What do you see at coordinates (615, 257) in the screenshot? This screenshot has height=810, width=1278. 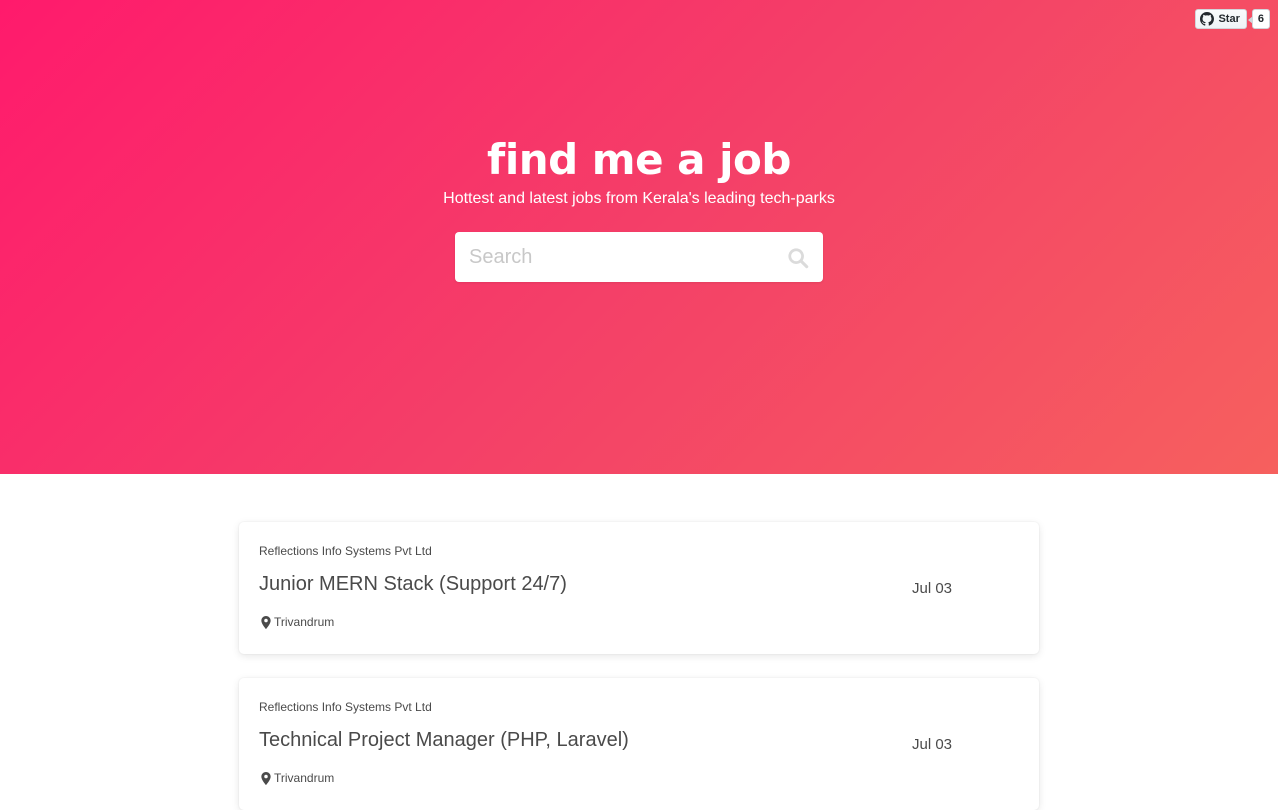 I see `search-input` at bounding box center [615, 257].